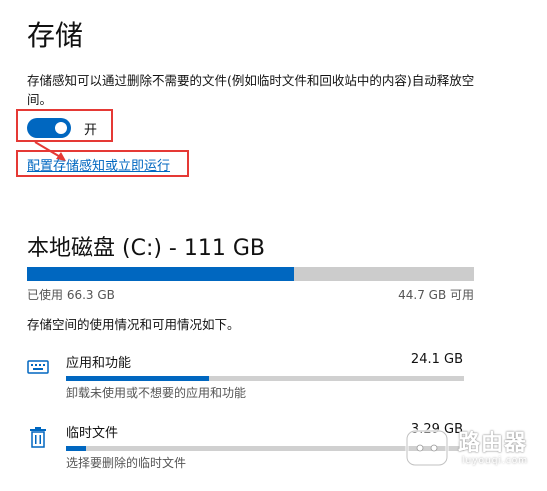 The image size is (547, 491). What do you see at coordinates (92, 433) in the screenshot?
I see `category-name: 临时文件` at bounding box center [92, 433].